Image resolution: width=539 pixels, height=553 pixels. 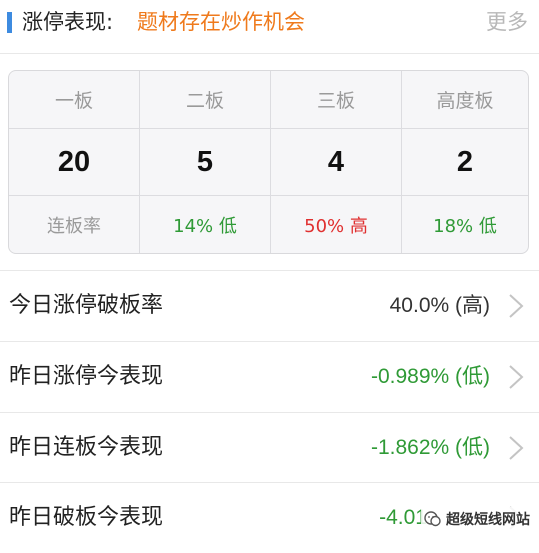 I want to click on count-first-board: 20, so click(x=74, y=162).